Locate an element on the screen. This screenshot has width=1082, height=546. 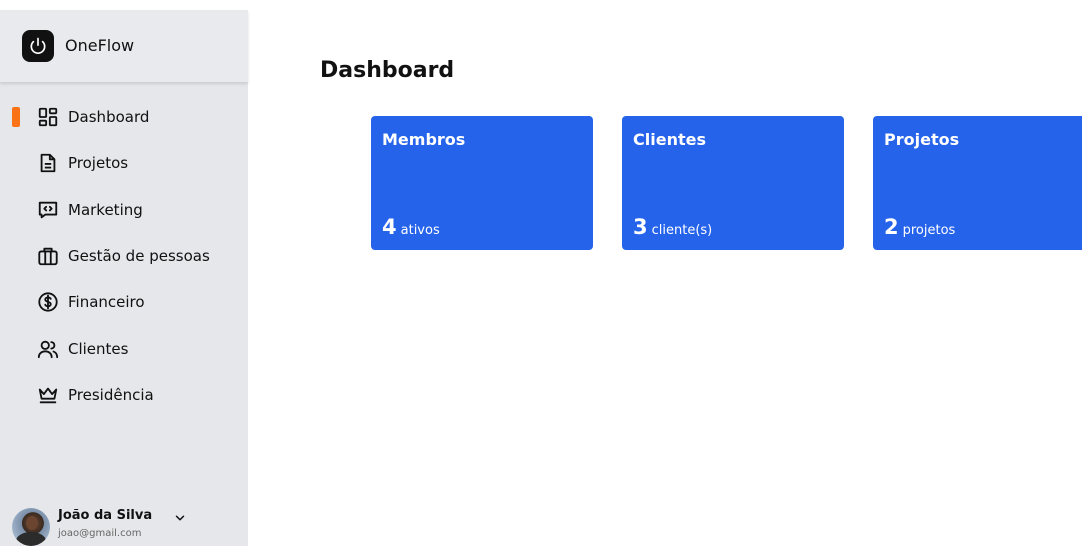
sidebar-item-clientes: Clientes is located at coordinates (124, 348).